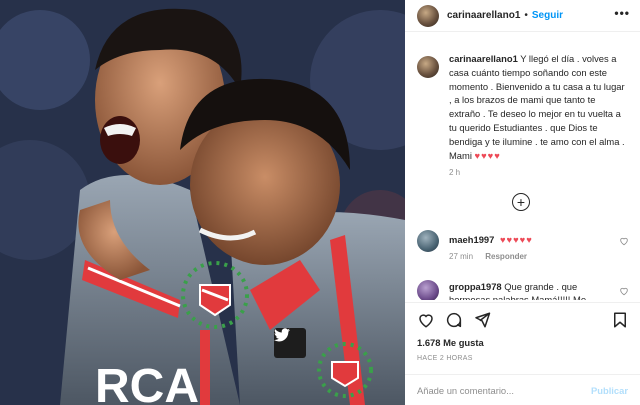  What do you see at coordinates (522, 338) in the screenshot?
I see `action-bar: 1.678 Me gusta HACE 2 HORAS` at bounding box center [522, 338].